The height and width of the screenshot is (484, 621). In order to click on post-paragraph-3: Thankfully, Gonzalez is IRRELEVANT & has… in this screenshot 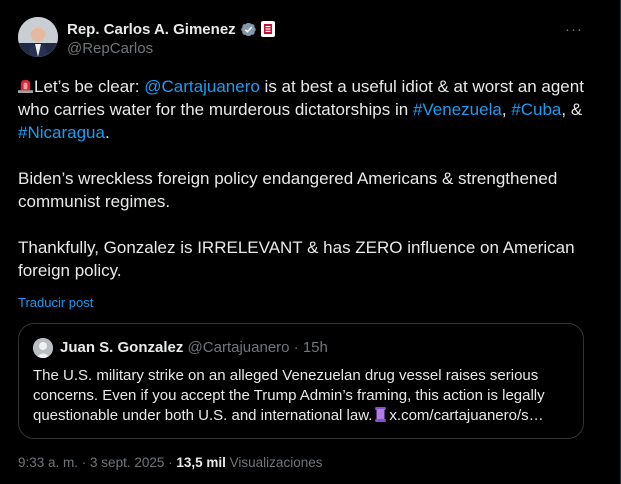, I will do `click(296, 259)`.